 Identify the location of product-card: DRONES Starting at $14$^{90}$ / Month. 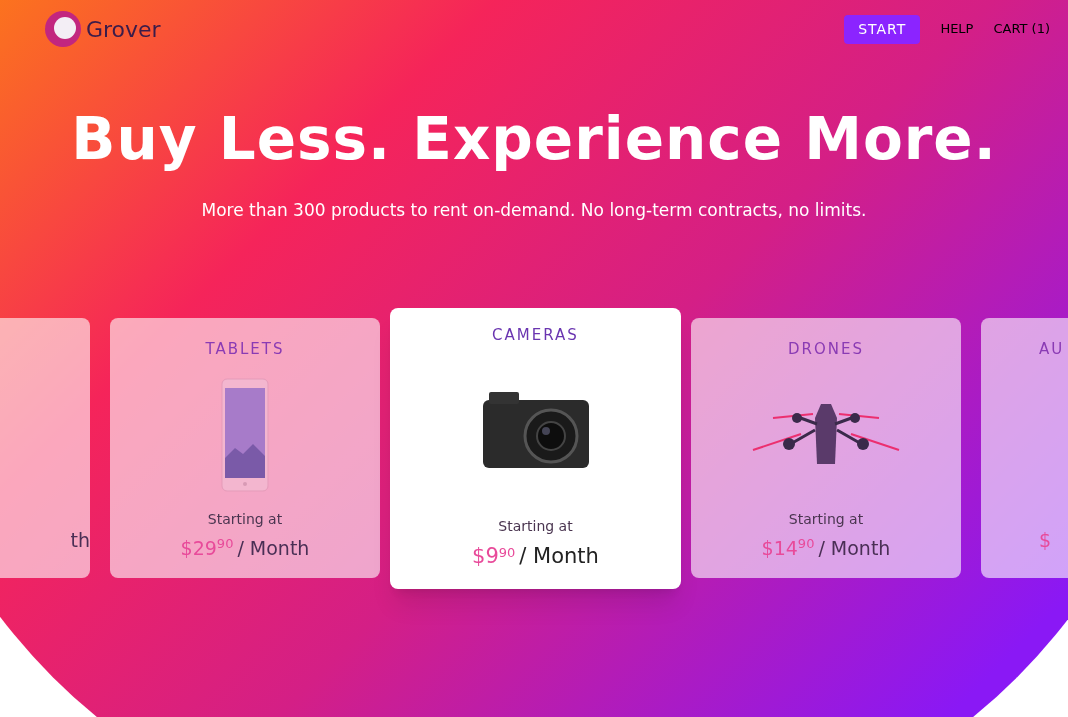
(826, 448).